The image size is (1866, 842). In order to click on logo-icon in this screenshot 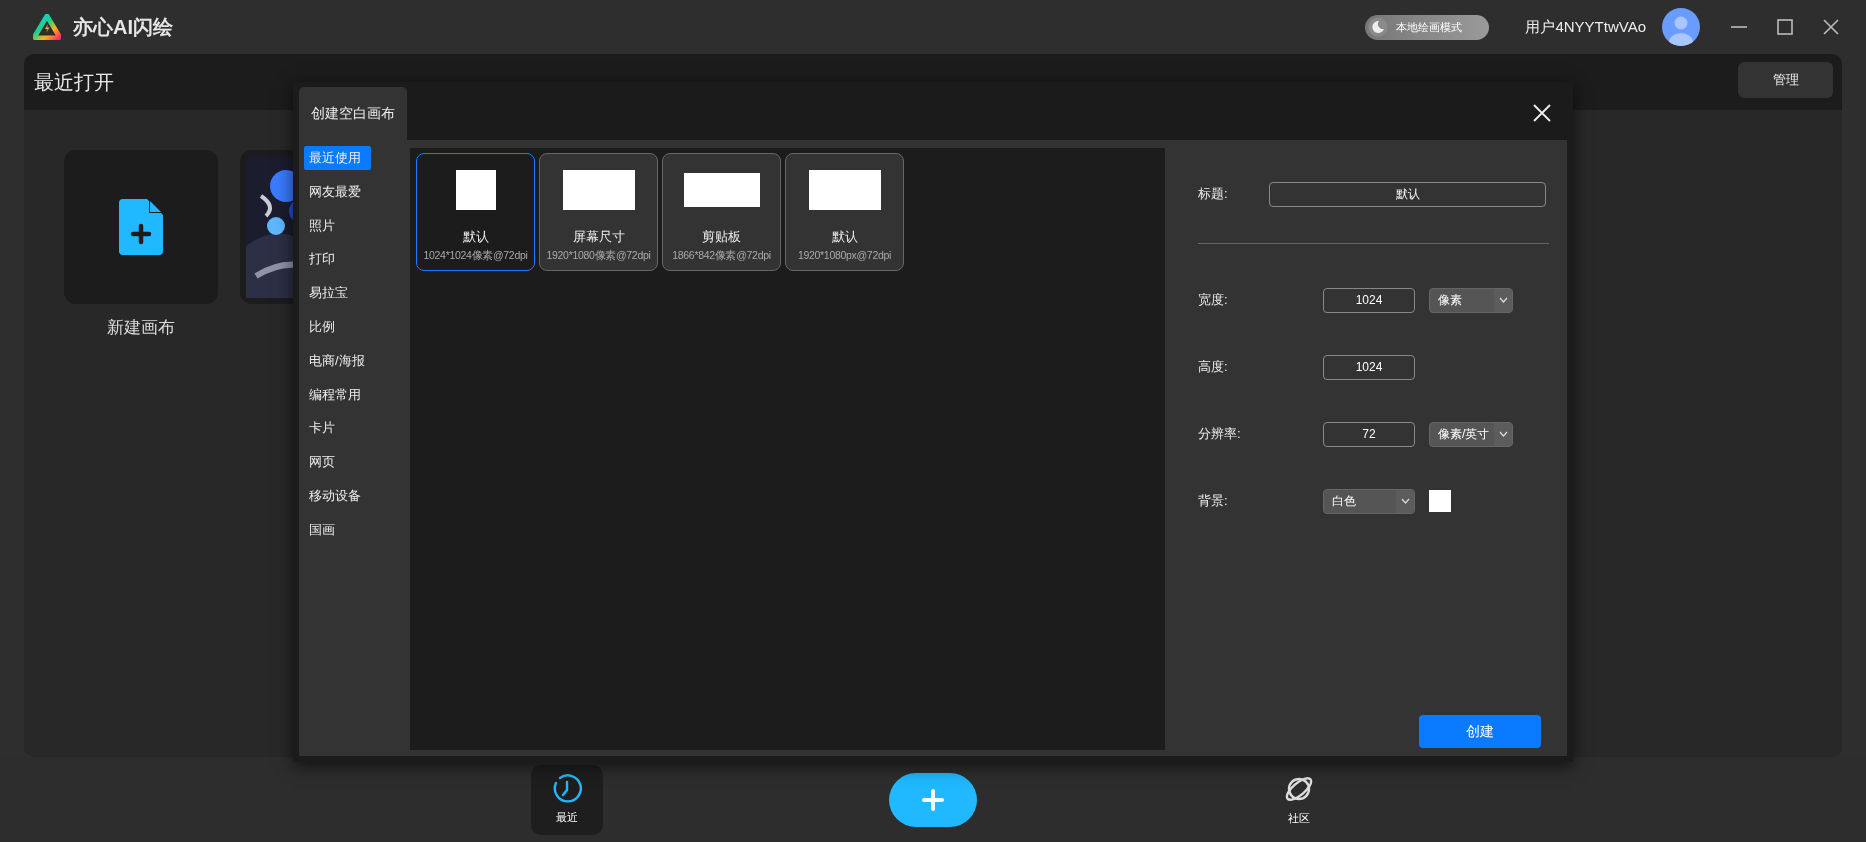, I will do `click(47, 27)`.